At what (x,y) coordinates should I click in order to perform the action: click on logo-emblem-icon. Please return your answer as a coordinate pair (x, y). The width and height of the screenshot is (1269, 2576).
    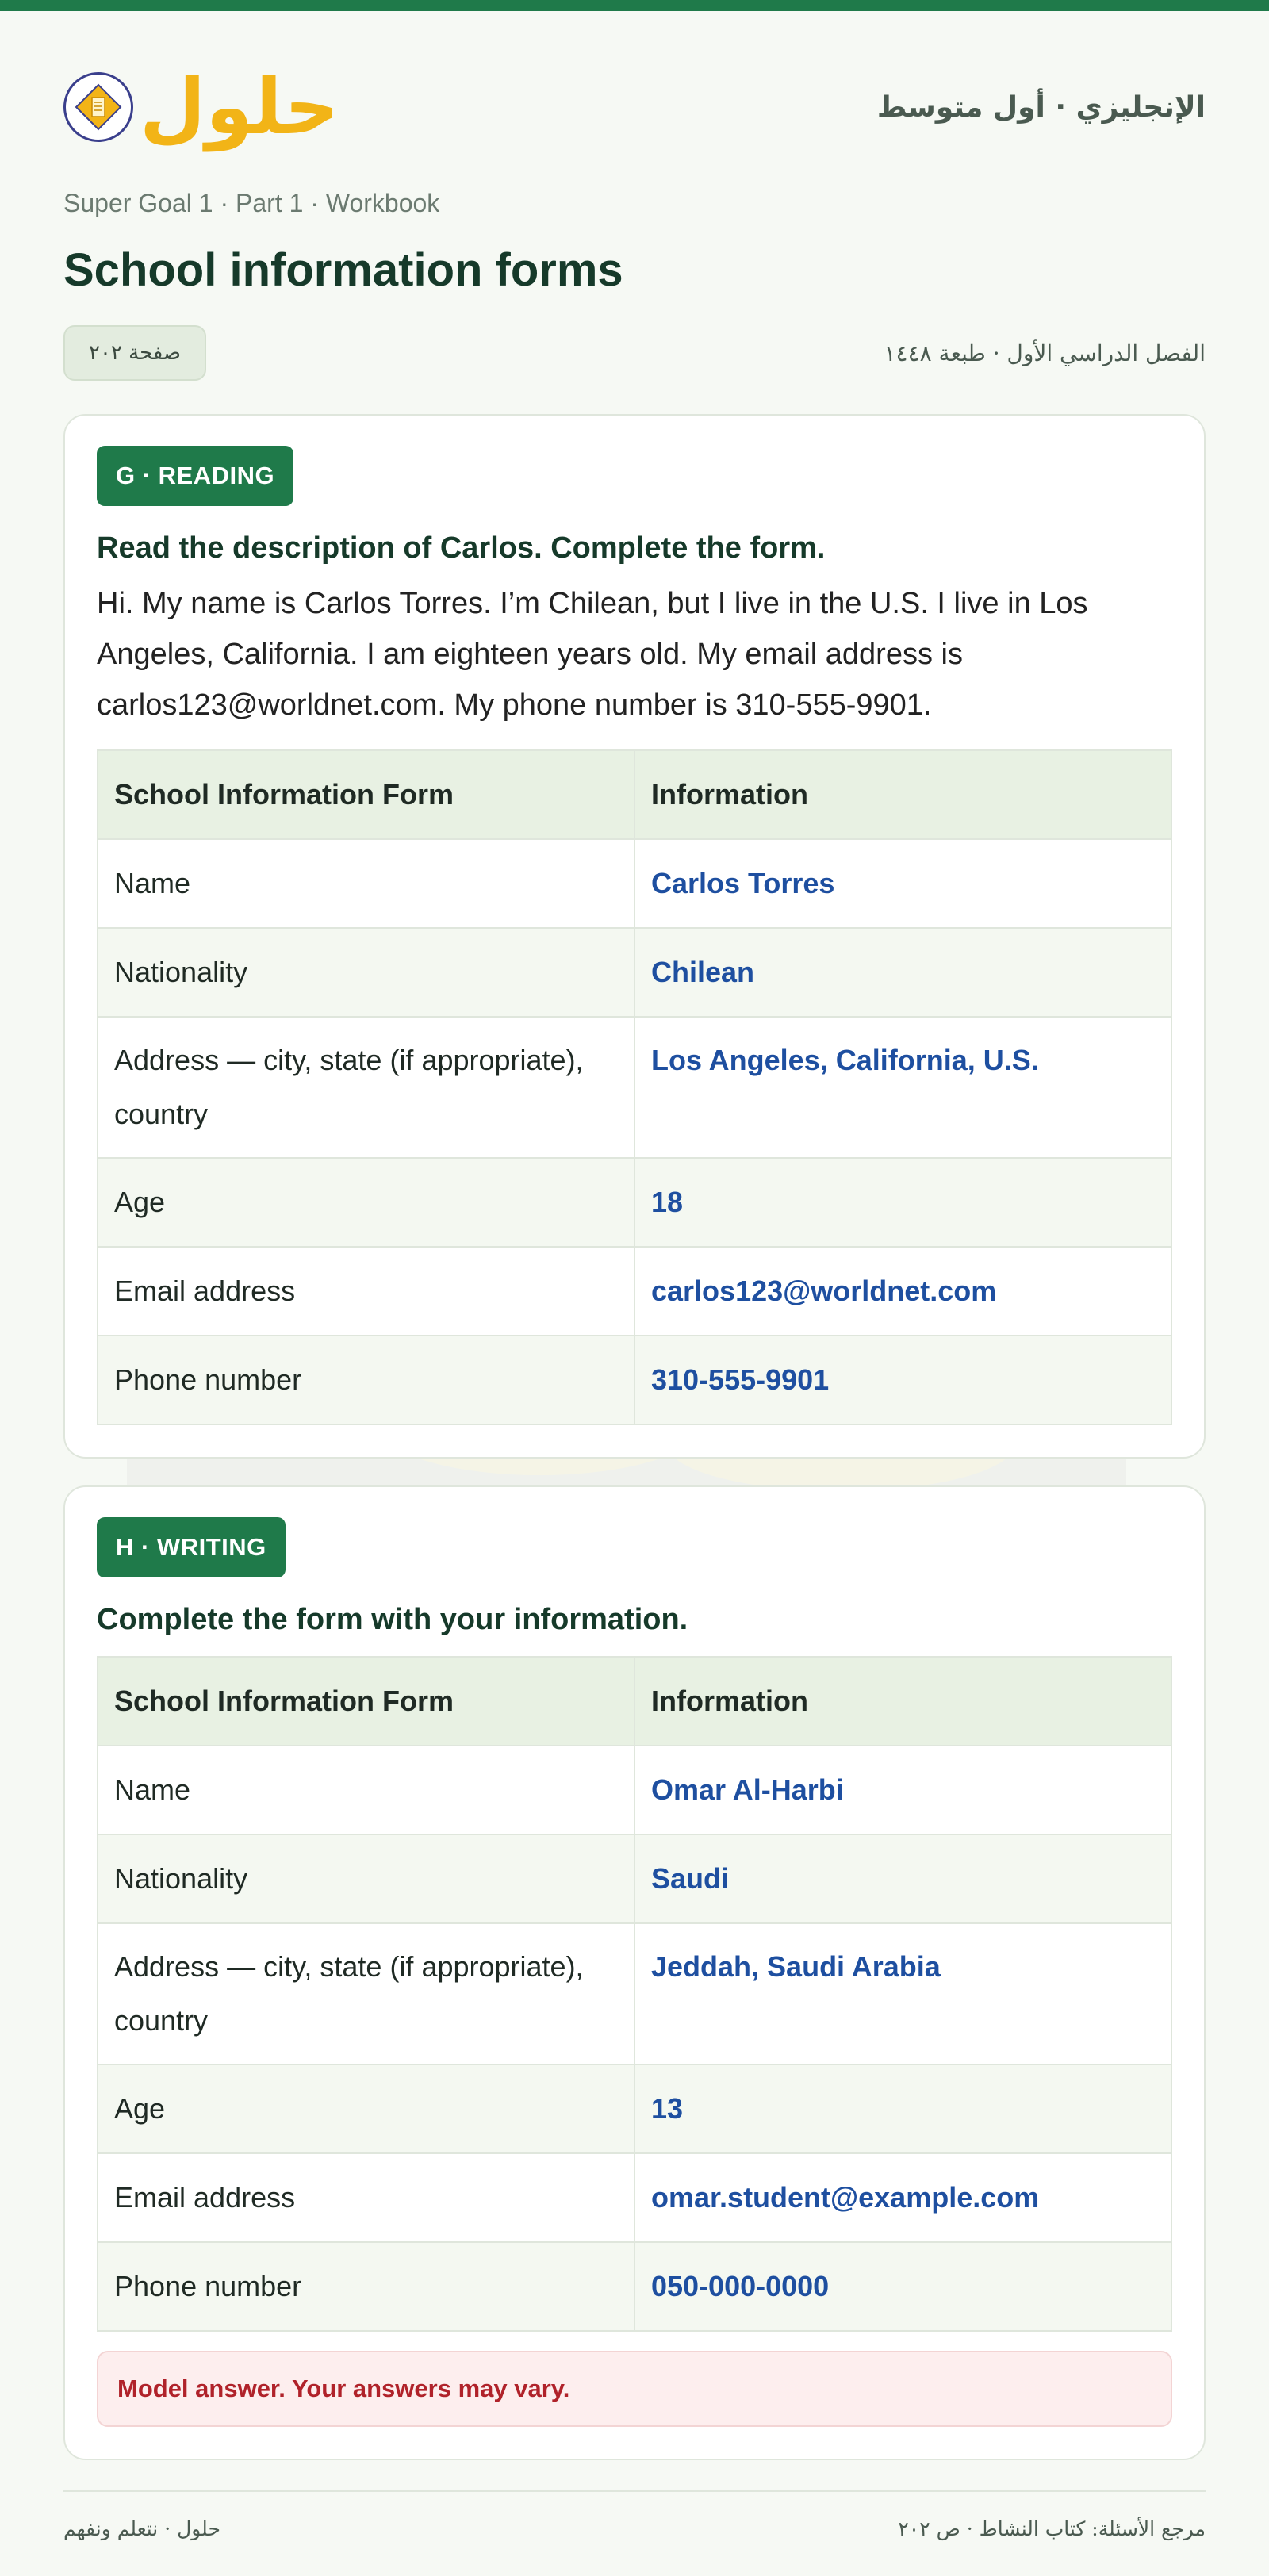
    Looking at the image, I should click on (98, 107).